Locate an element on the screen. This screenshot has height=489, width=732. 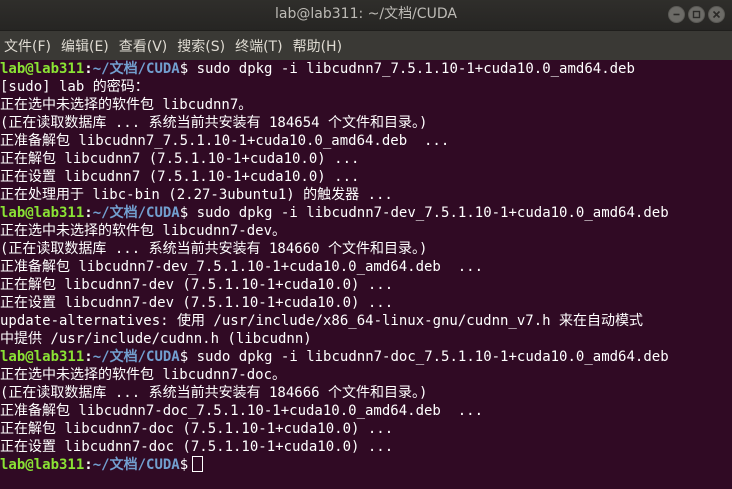
menu-file: 文件(F) is located at coordinates (30, 46).